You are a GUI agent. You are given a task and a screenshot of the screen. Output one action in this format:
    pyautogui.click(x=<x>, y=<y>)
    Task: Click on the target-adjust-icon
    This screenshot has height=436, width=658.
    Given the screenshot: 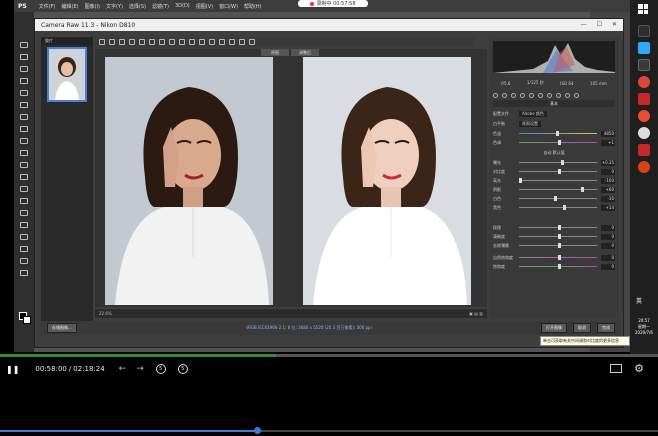 What is the action you would take?
    pyautogui.click(x=142, y=42)
    